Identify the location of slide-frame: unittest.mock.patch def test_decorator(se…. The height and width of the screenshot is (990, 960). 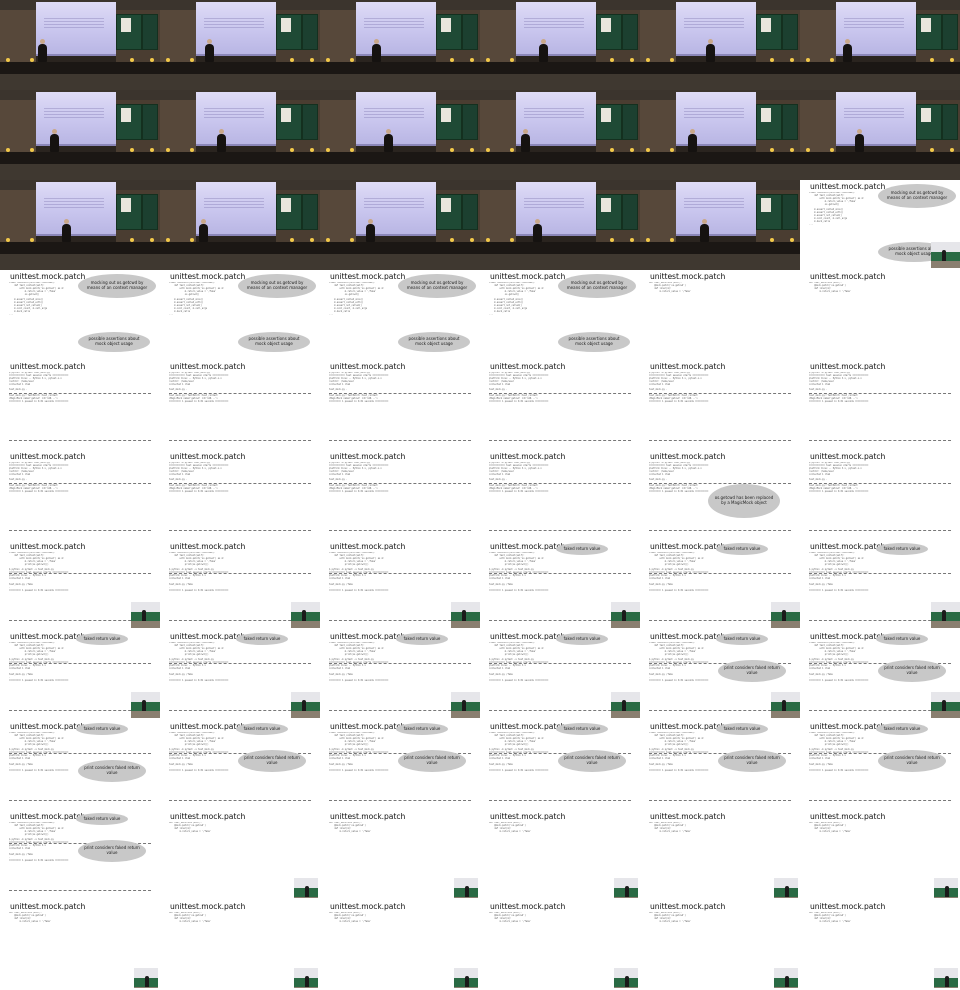
(880, 945).